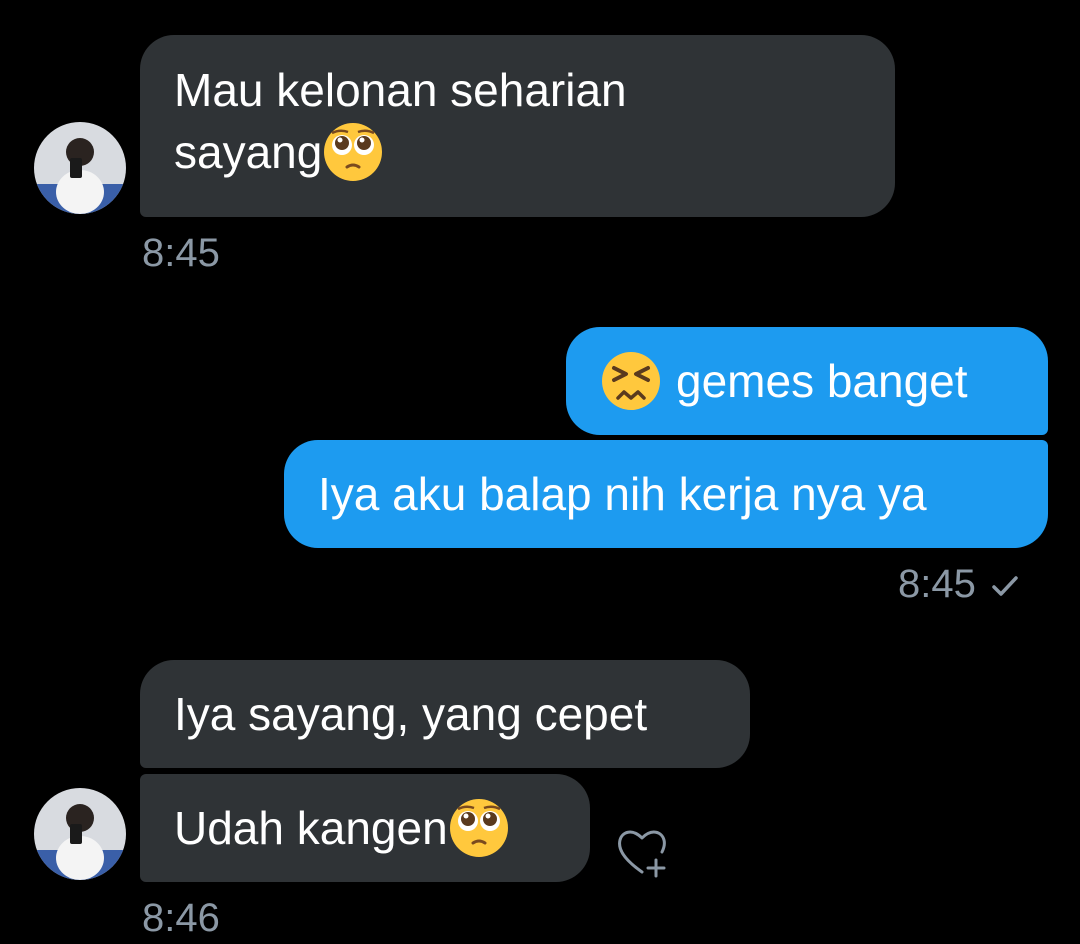 This screenshot has height=944, width=1080. Describe the element at coordinates (642, 852) in the screenshot. I see `heart-plus-icon` at that location.